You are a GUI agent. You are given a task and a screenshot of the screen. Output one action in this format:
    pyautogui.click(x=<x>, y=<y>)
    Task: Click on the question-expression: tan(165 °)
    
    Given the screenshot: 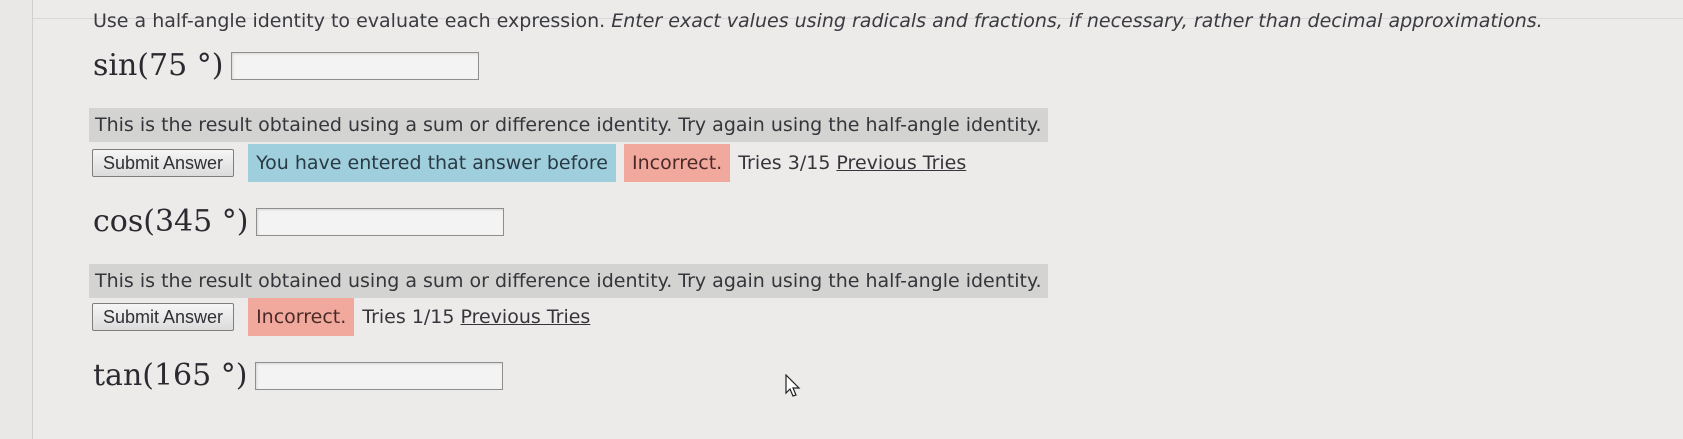 What is the action you would take?
    pyautogui.click(x=170, y=375)
    